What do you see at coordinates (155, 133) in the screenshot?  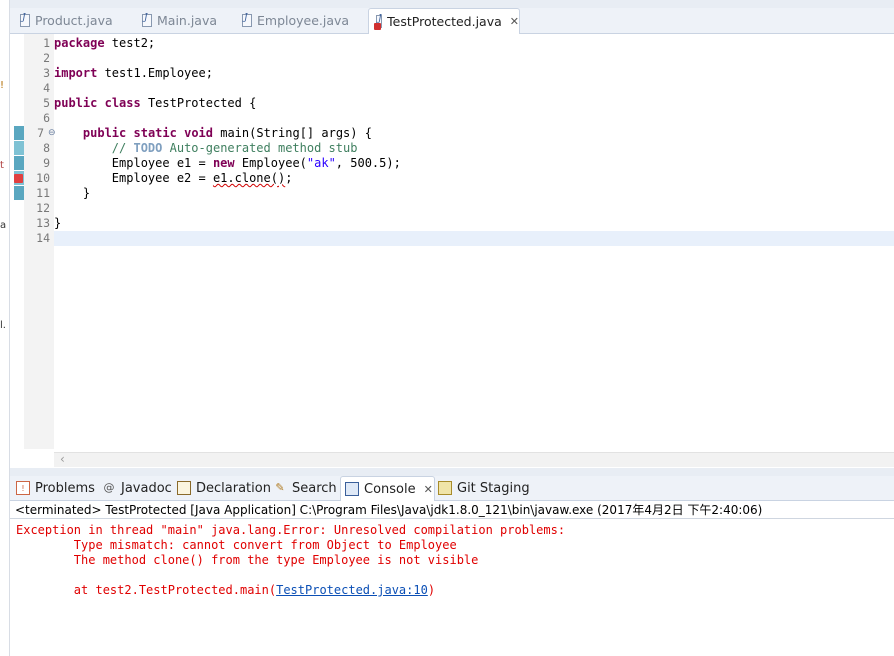 I see `keyword: static` at bounding box center [155, 133].